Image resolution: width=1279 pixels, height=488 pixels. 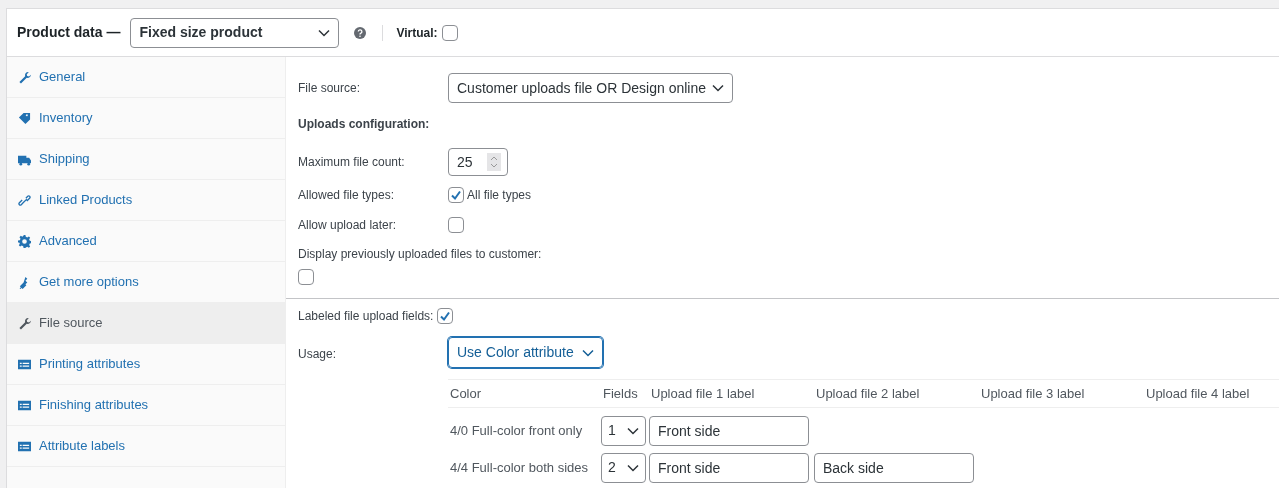 I want to click on sidebar-tab: Attribute labels, so click(x=146, y=446).